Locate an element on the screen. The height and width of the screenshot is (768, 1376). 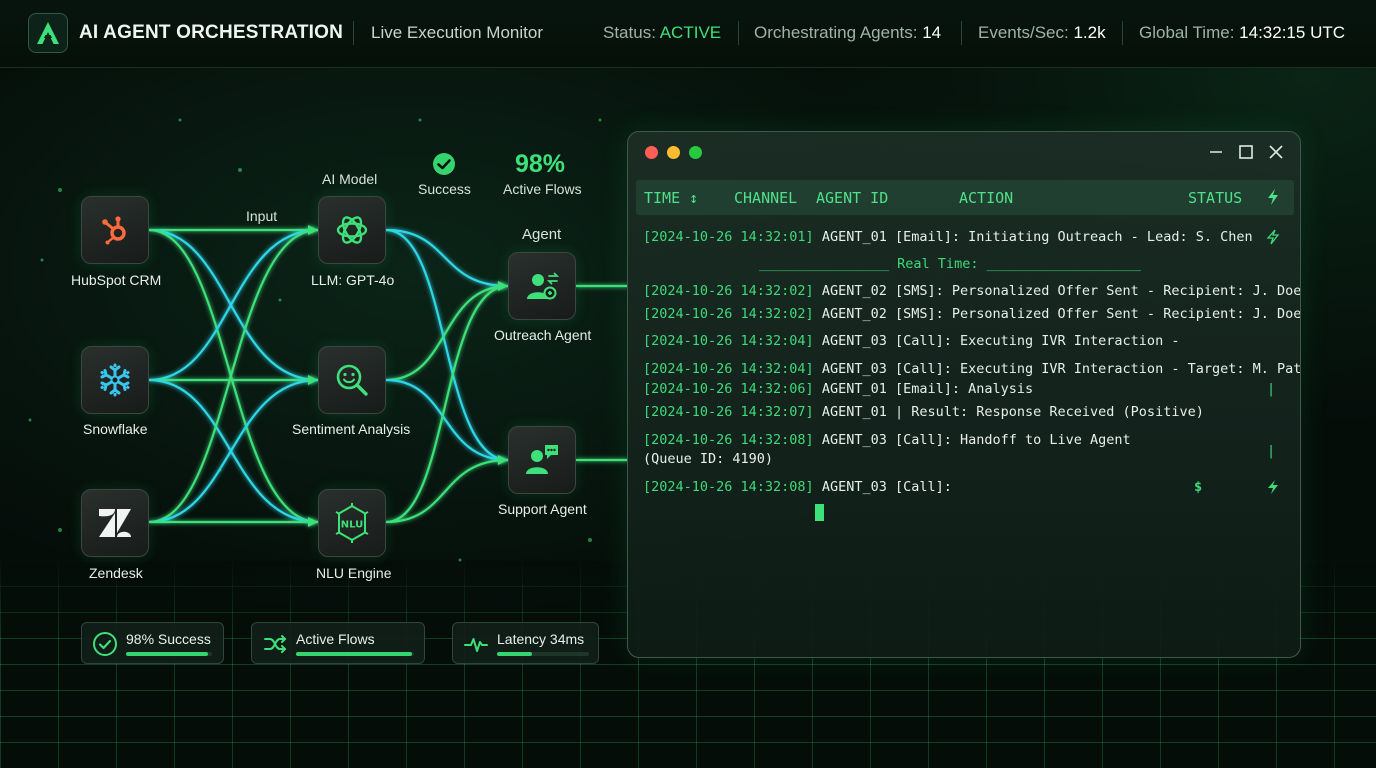
nlu-chip-icon: NLU is located at coordinates (352, 523).